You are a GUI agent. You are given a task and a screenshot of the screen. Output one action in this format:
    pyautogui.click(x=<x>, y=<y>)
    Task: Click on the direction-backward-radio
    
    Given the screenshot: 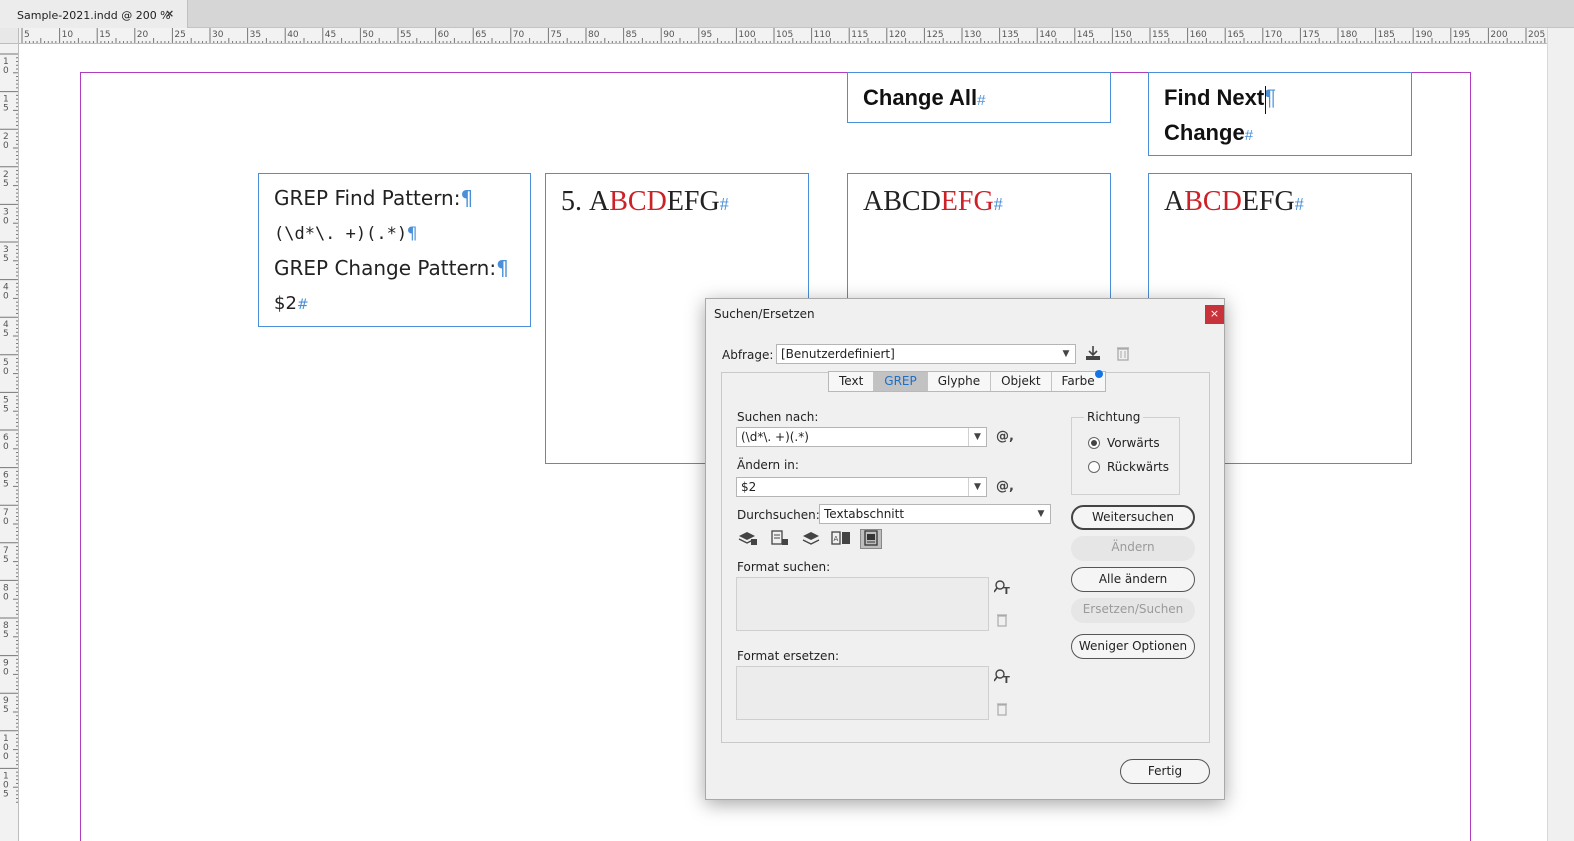 What is the action you would take?
    pyautogui.click(x=1094, y=467)
    